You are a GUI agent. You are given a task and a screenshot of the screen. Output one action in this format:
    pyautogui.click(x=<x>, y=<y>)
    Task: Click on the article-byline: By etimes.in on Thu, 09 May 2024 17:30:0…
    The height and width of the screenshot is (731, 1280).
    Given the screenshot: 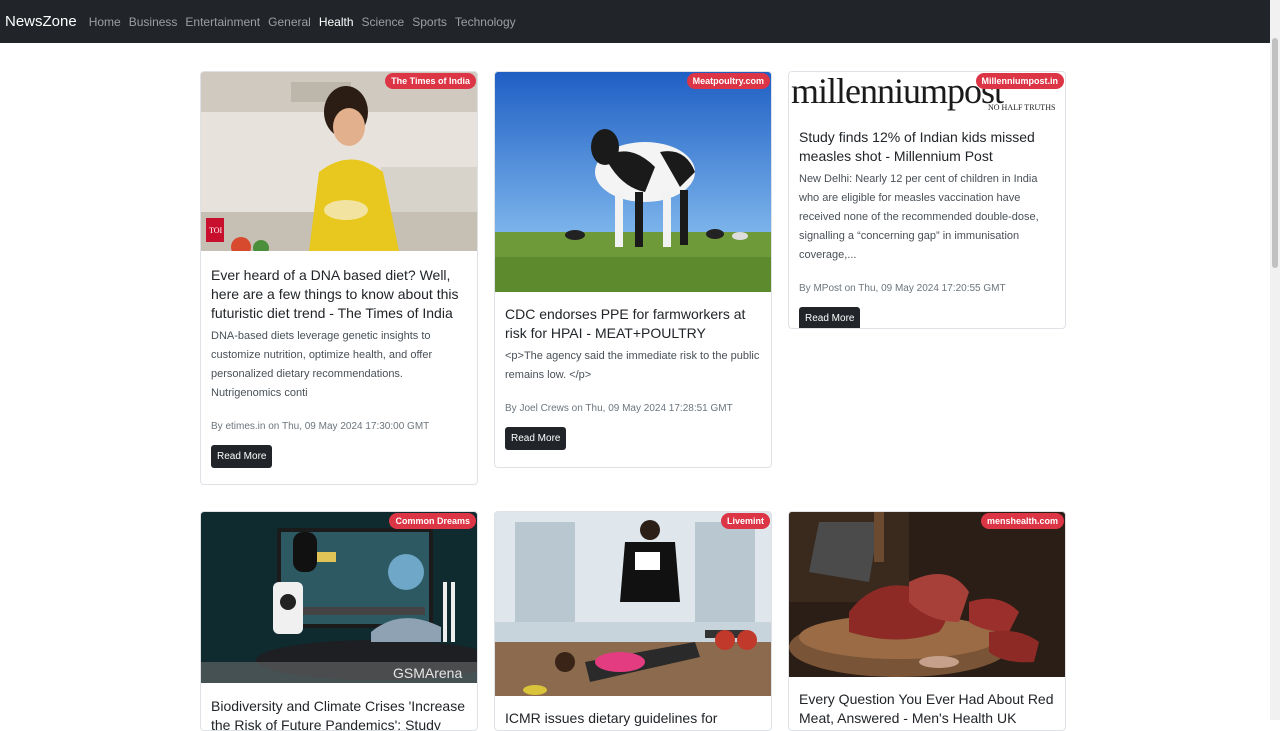 What is the action you would take?
    pyautogui.click(x=320, y=426)
    